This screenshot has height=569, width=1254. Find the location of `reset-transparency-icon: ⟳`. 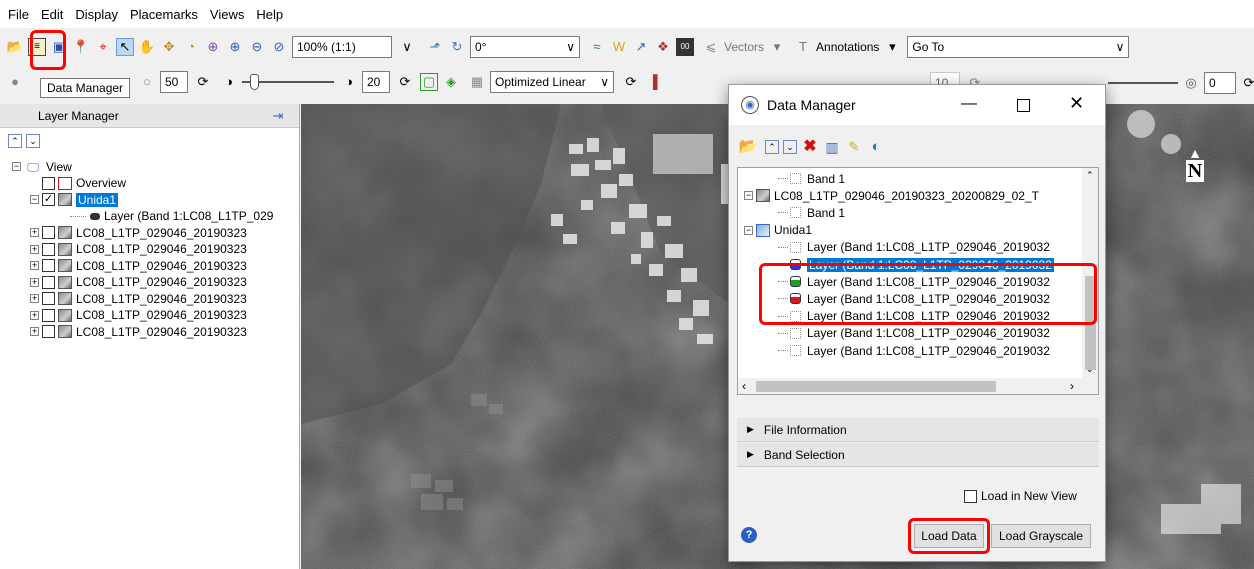

reset-transparency-icon: ⟳ is located at coordinates (1247, 83).